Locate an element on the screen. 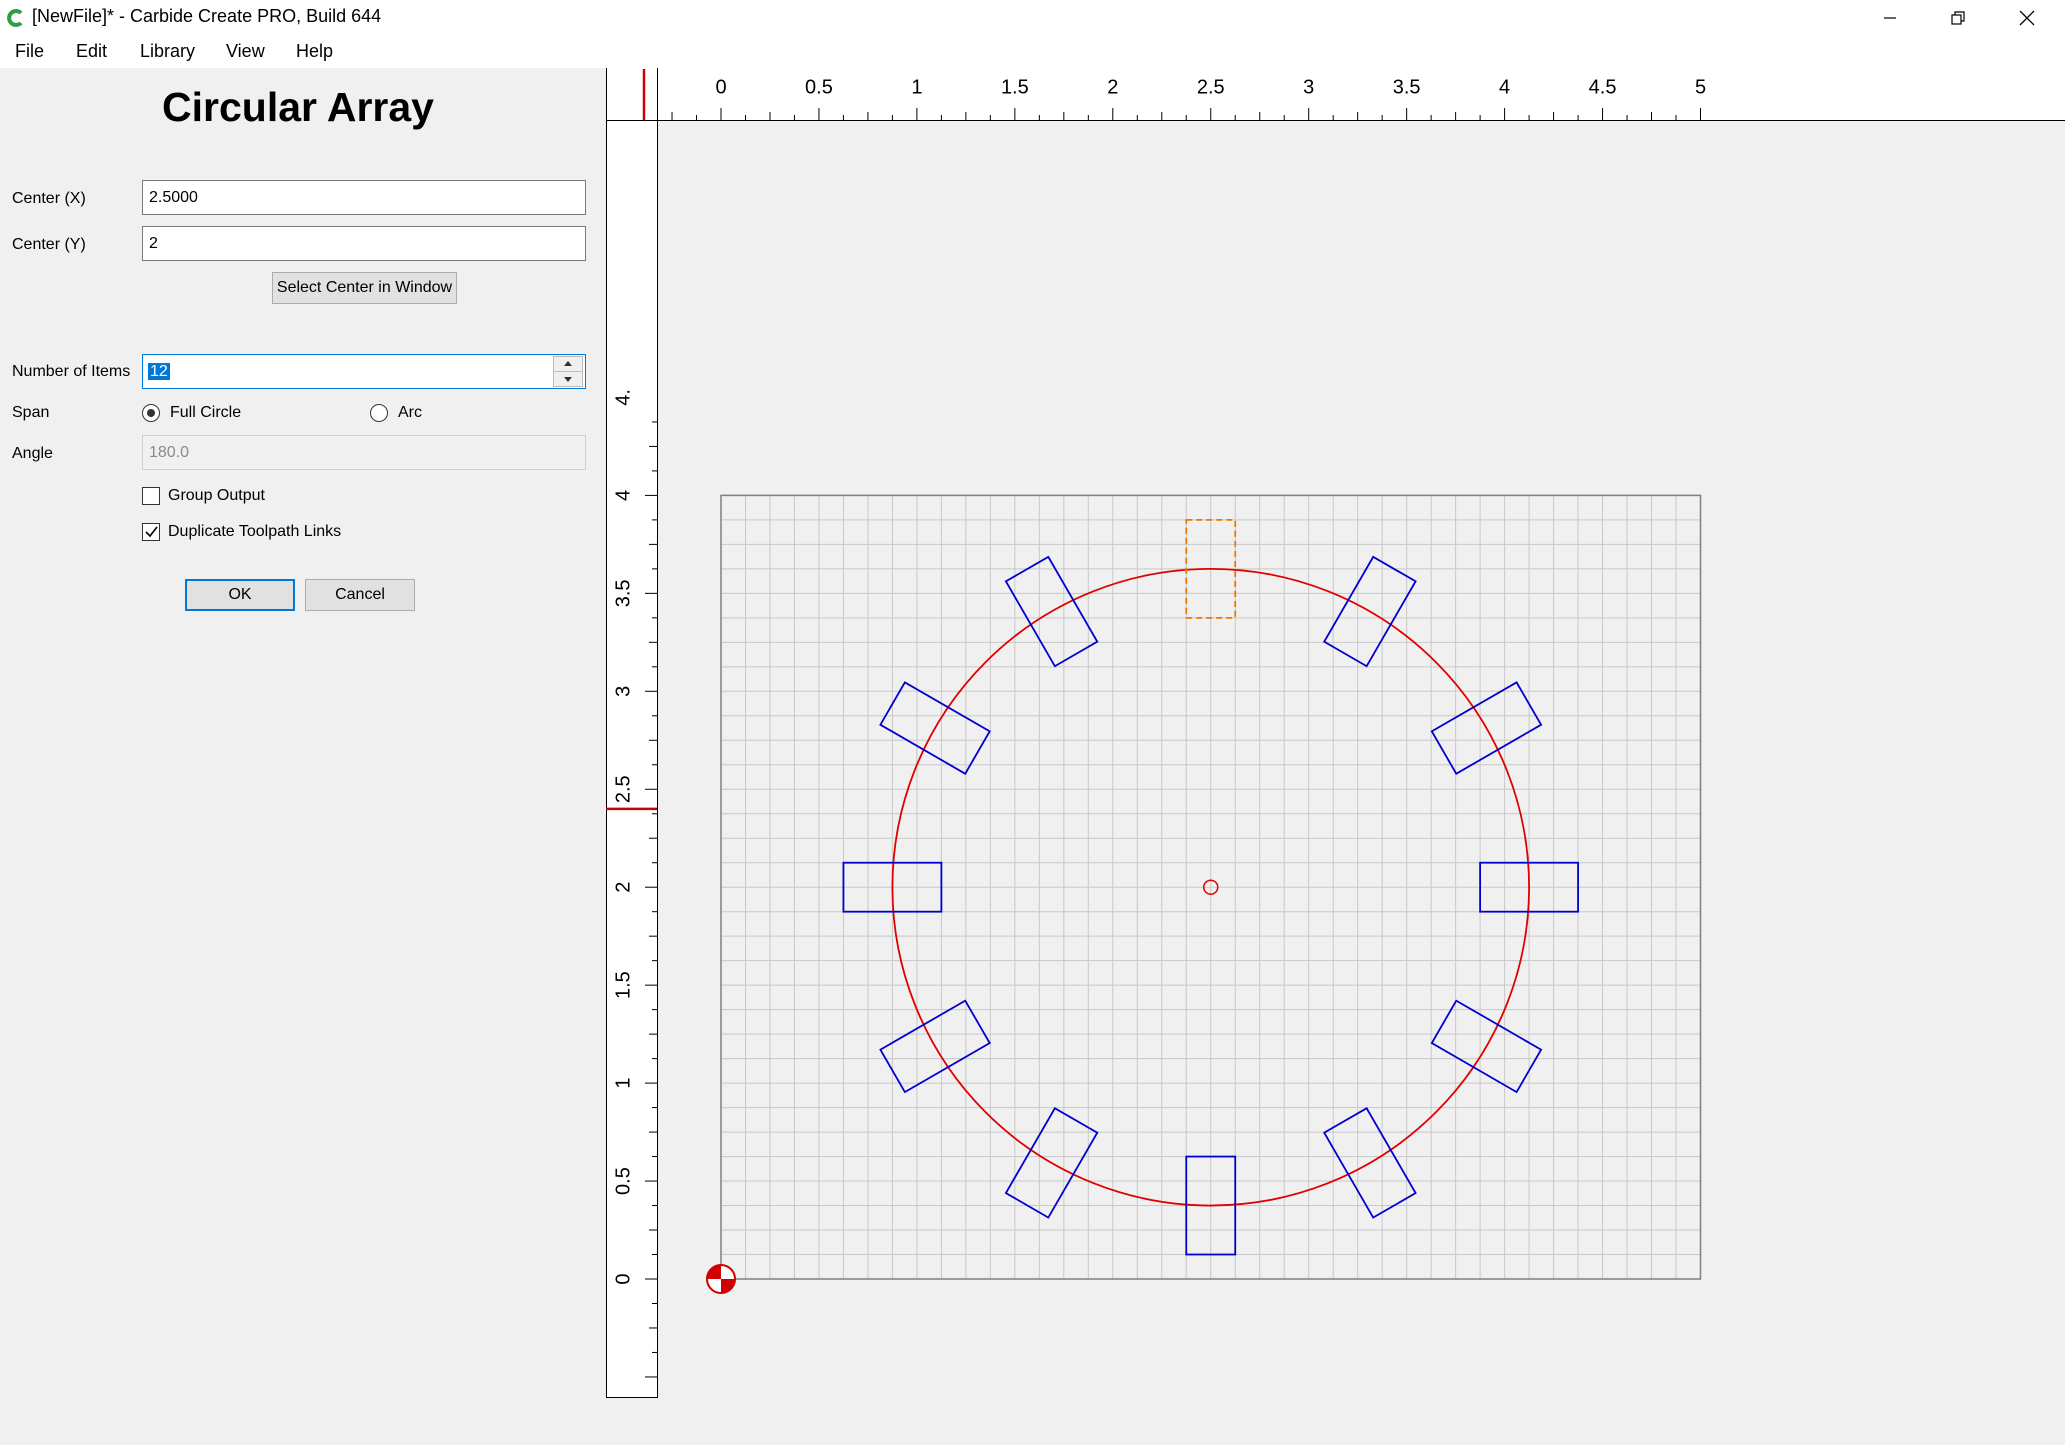 The width and height of the screenshot is (2065, 1445). x-ruler-label: 4 is located at coordinates (1504, 87).